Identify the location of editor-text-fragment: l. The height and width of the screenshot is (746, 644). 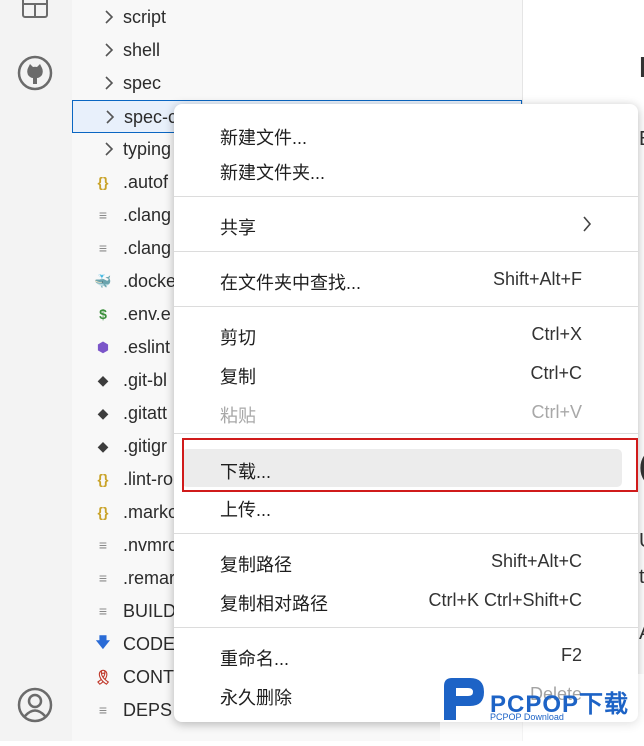
(641, 67).